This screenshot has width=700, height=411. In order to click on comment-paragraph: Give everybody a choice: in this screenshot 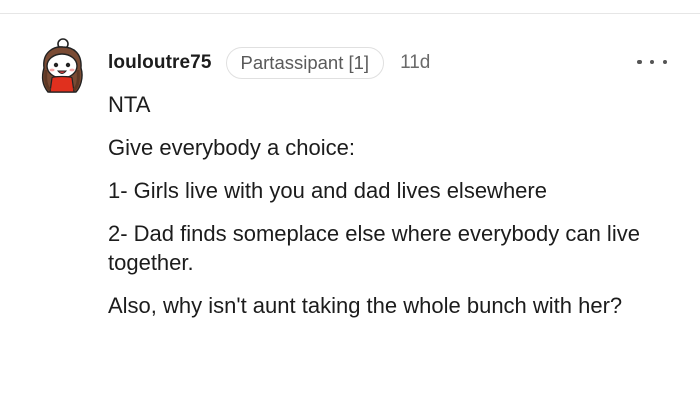, I will do `click(232, 147)`.